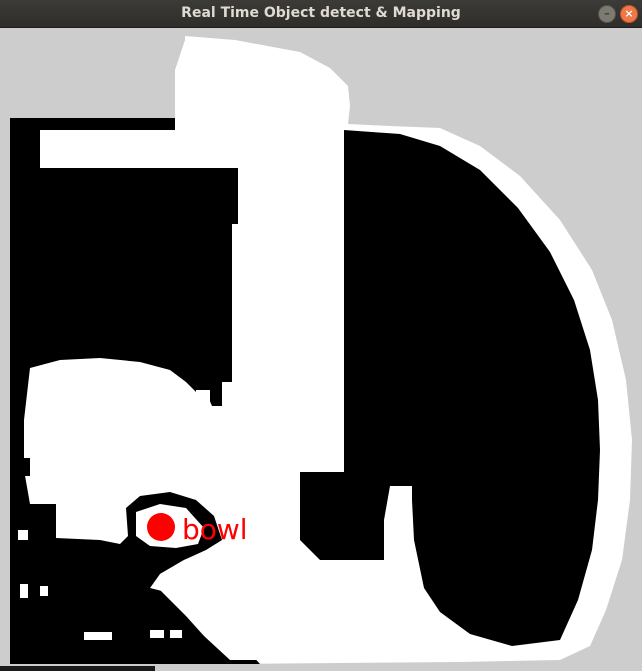 The image size is (642, 671). I want to click on window-title: Real Time Object detect & Mapping, so click(321, 13).